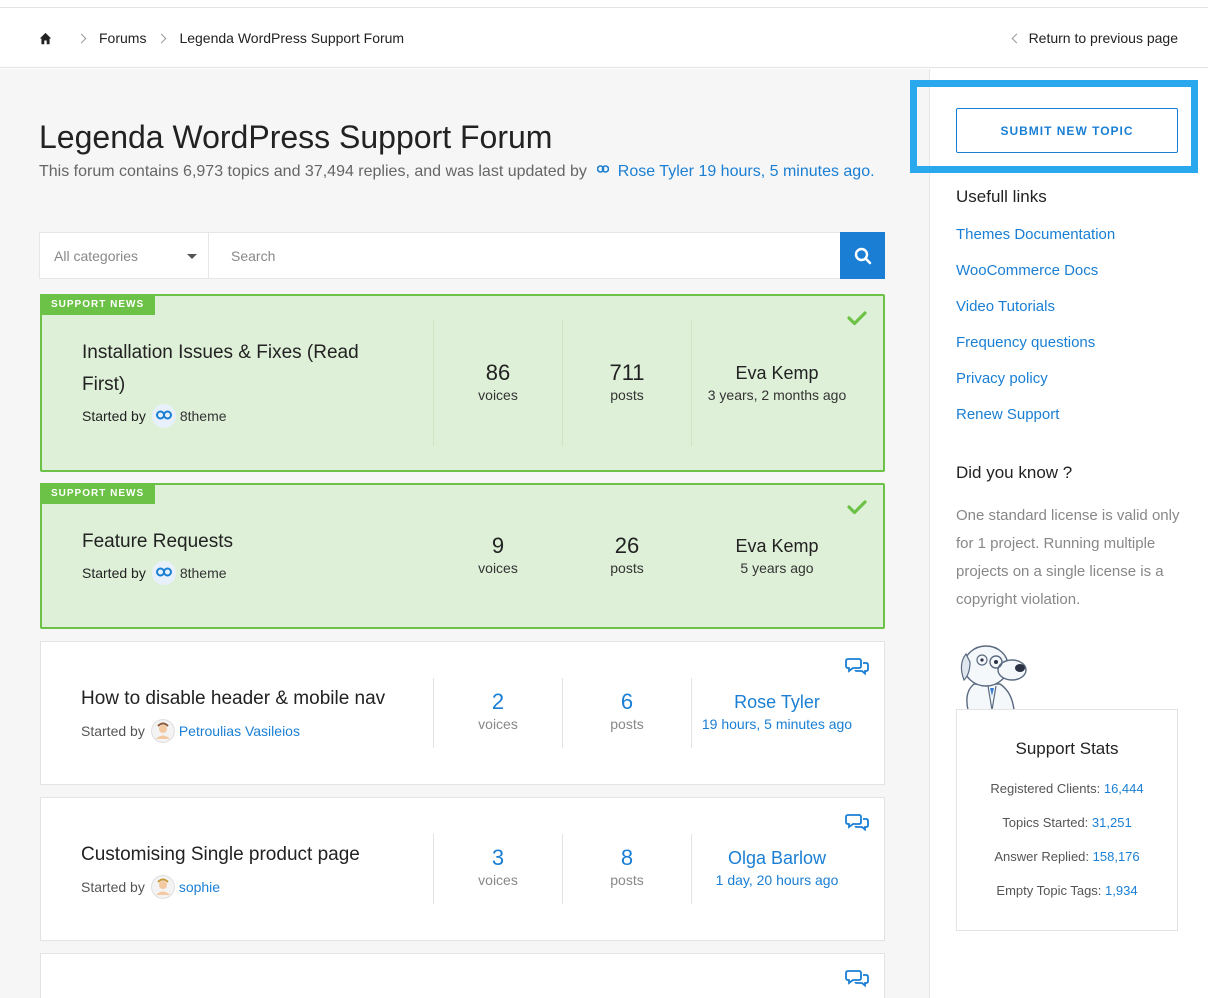 The height and width of the screenshot is (998, 1208). I want to click on voices-count: 9, so click(498, 545).